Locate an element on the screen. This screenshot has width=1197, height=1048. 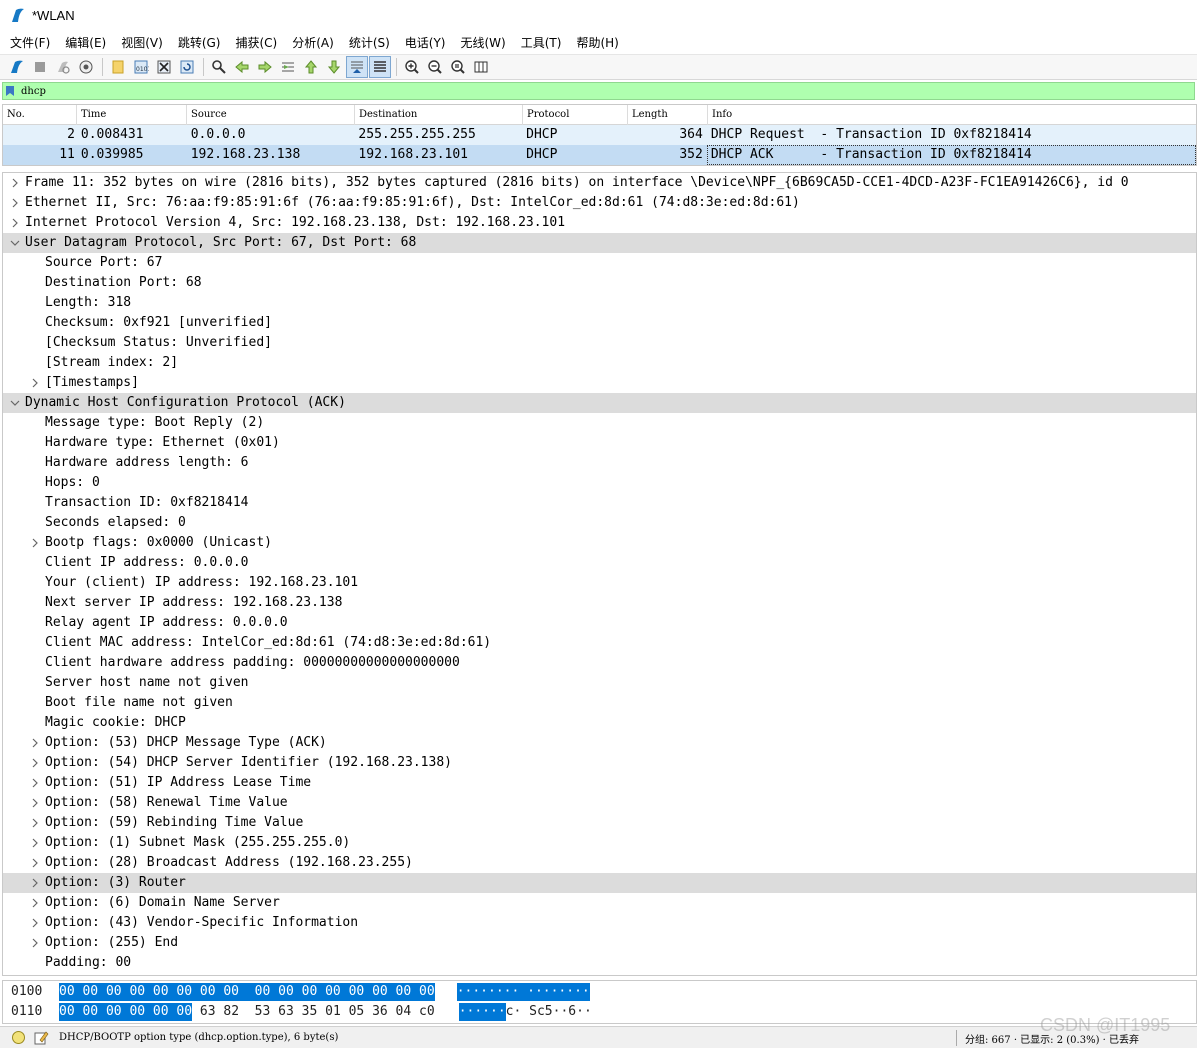
first-packet-icon is located at coordinates (311, 67).